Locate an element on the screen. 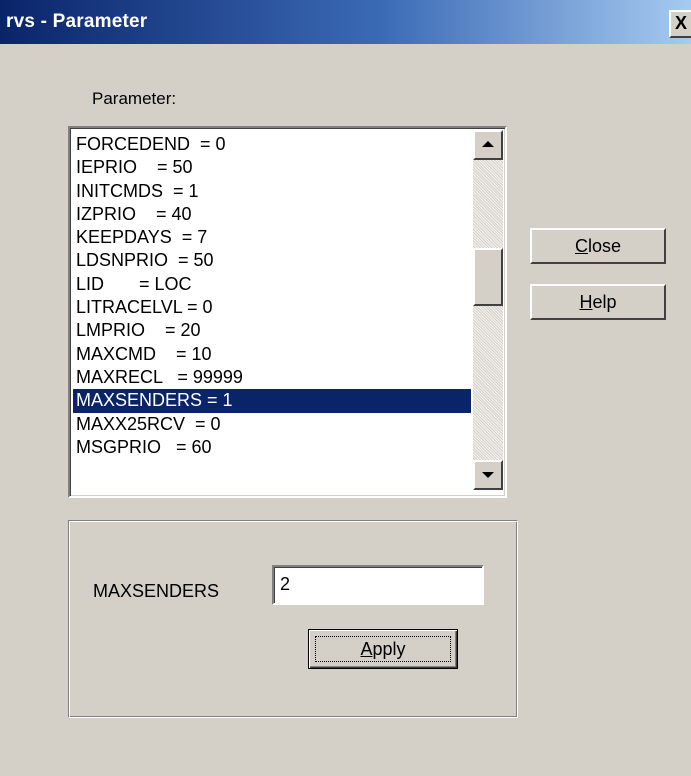 Image resolution: width=691 pixels, height=776 pixels. list-item: MSGPRIO = 60 is located at coordinates (272, 447).